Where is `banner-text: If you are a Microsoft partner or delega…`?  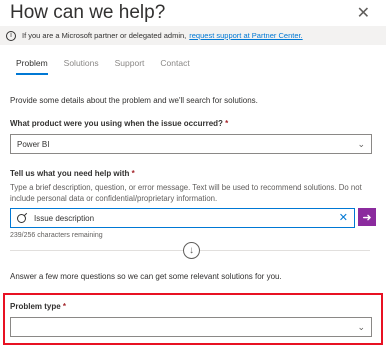
banner-text: If you are a Microsoft partner or delega… is located at coordinates (104, 35).